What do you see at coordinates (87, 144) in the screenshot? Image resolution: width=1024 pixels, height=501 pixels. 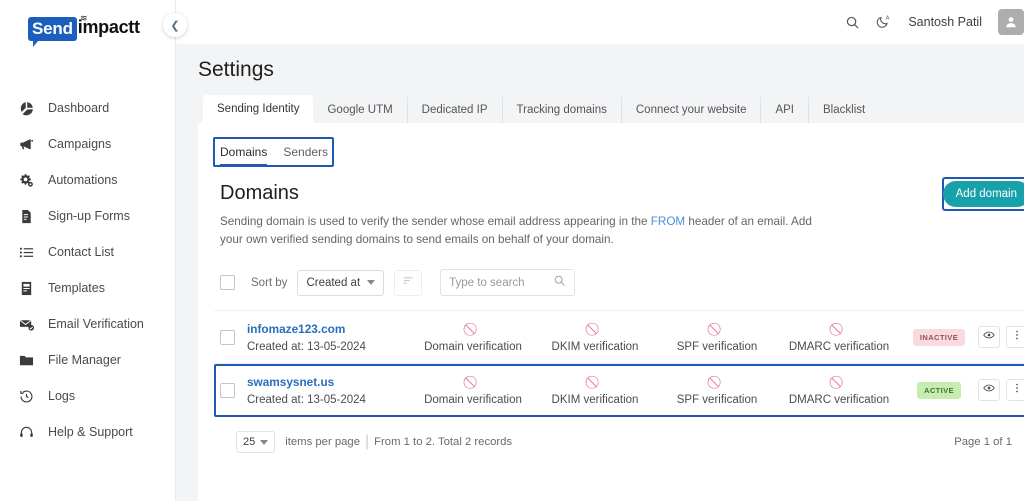 I see `sidebar-item-campaigns: Campaigns` at bounding box center [87, 144].